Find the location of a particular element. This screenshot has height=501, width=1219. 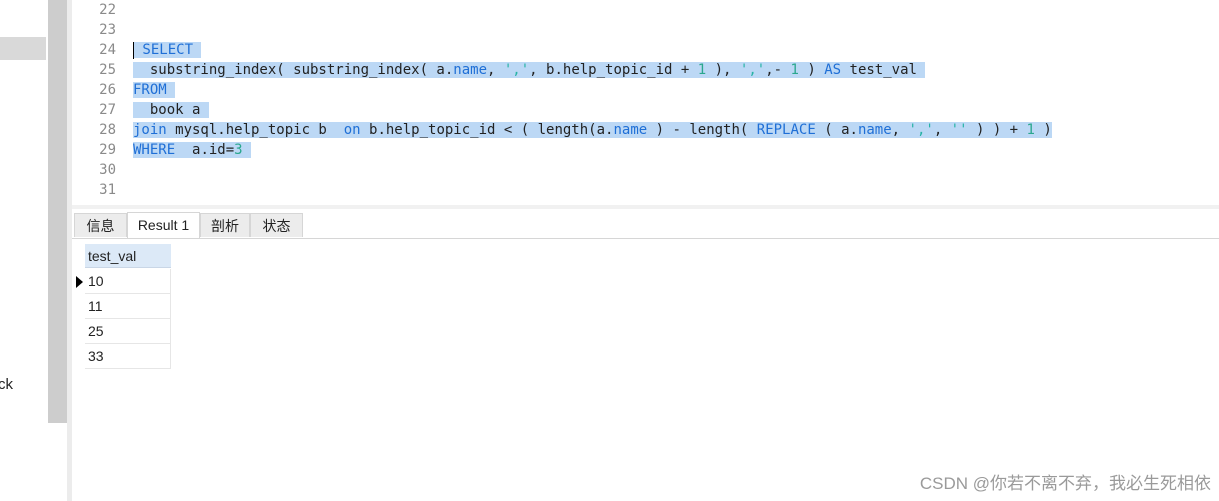

code-token: ) ) + is located at coordinates (997, 130).